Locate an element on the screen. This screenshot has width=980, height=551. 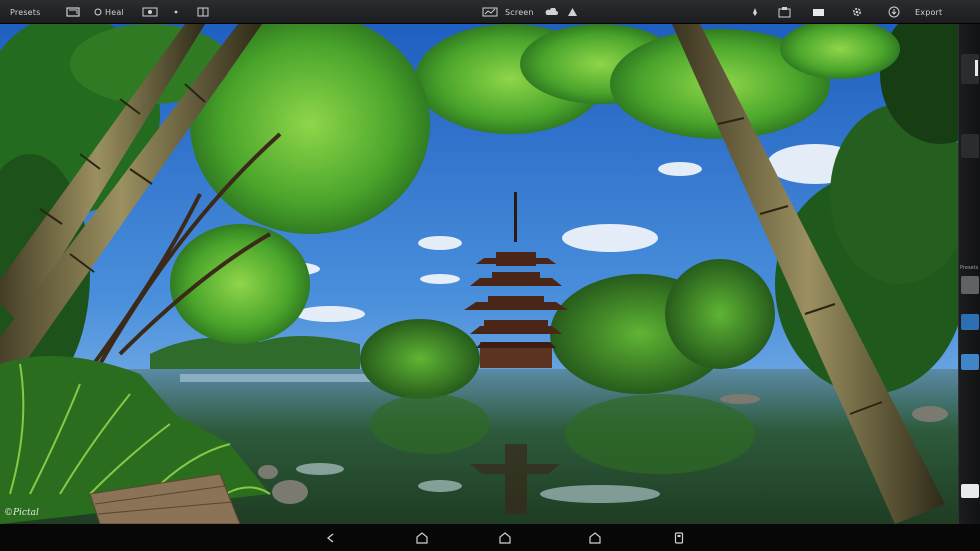
presets-label: Presets is located at coordinates (25, 12).